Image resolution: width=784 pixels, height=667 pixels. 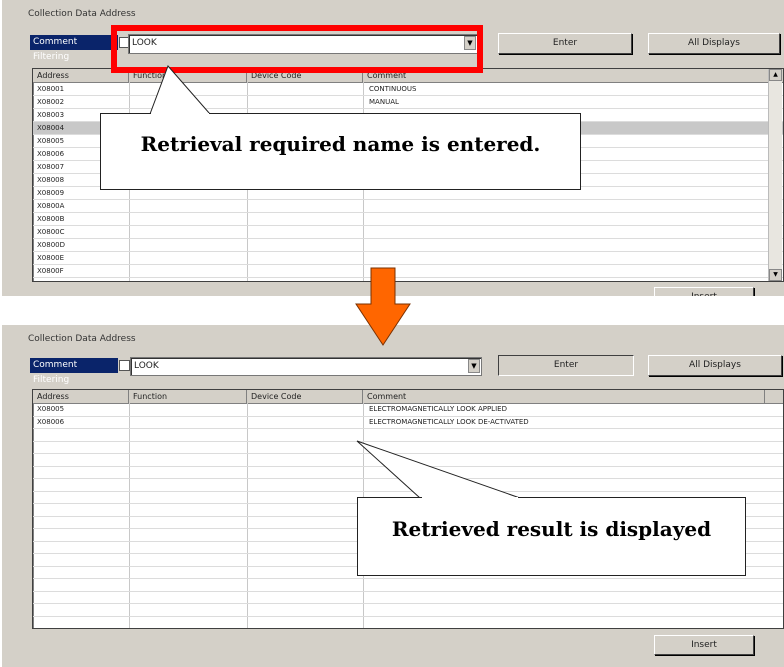 I want to click on table-row: X0800D, so click(x=408, y=245).